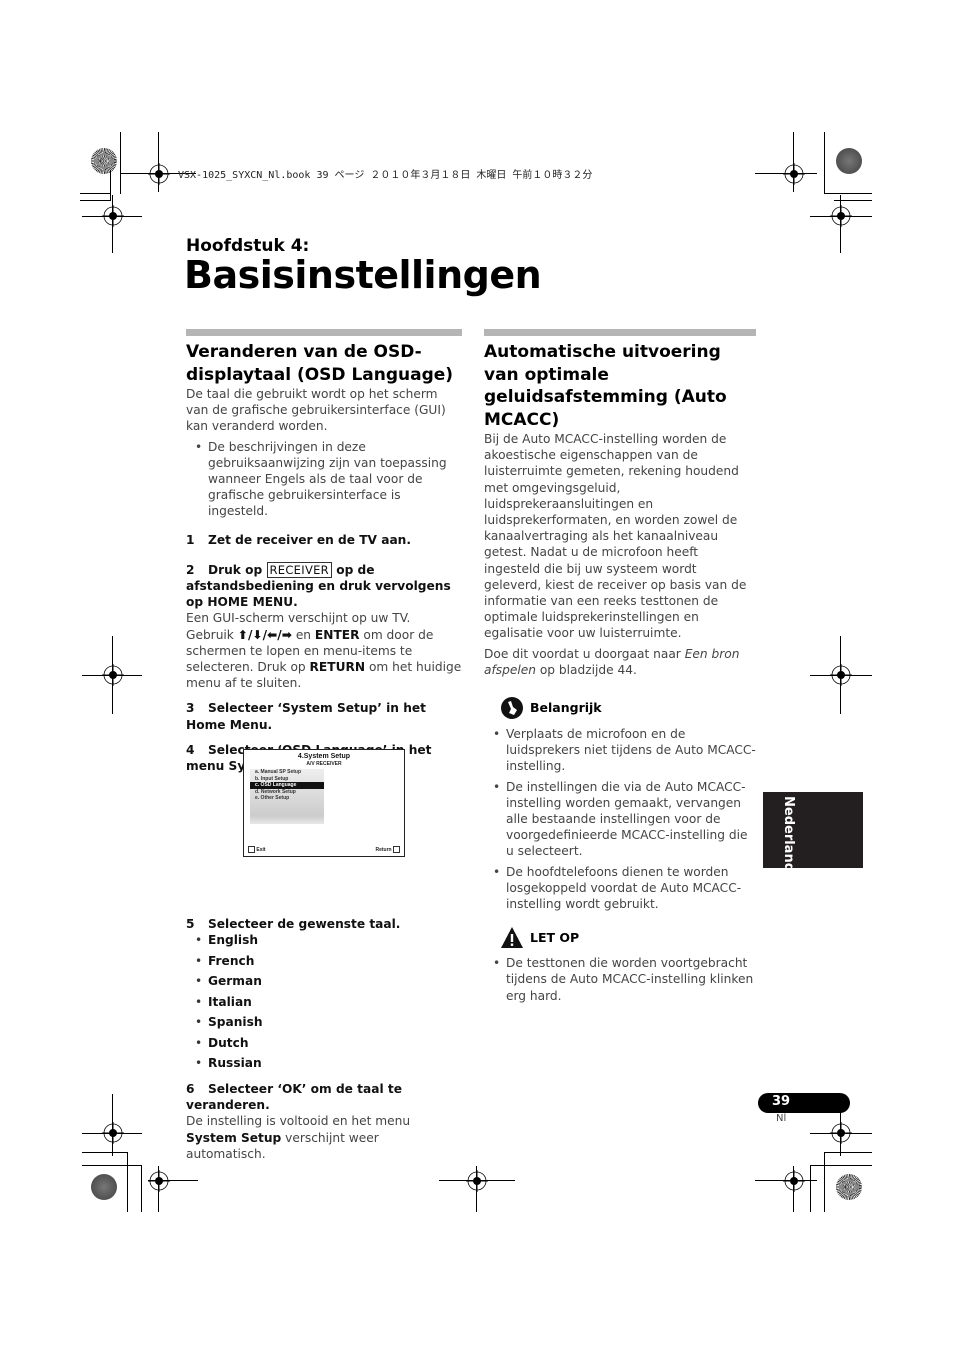  What do you see at coordinates (324, 756) in the screenshot?
I see `osd-title: 4.System Setup` at bounding box center [324, 756].